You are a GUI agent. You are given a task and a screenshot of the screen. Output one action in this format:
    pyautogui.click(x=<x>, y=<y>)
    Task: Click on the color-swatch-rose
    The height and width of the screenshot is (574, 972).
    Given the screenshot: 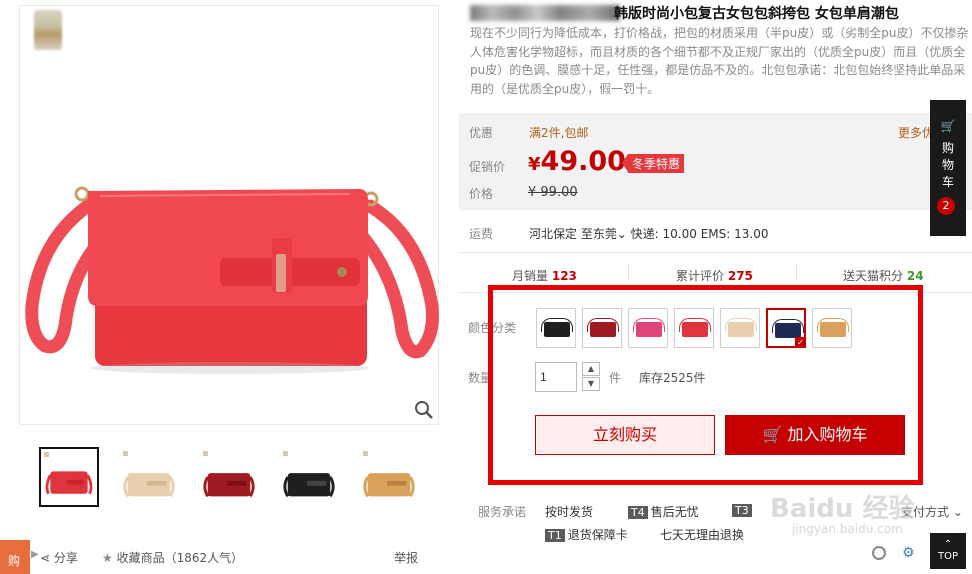 What is the action you would take?
    pyautogui.click(x=648, y=328)
    